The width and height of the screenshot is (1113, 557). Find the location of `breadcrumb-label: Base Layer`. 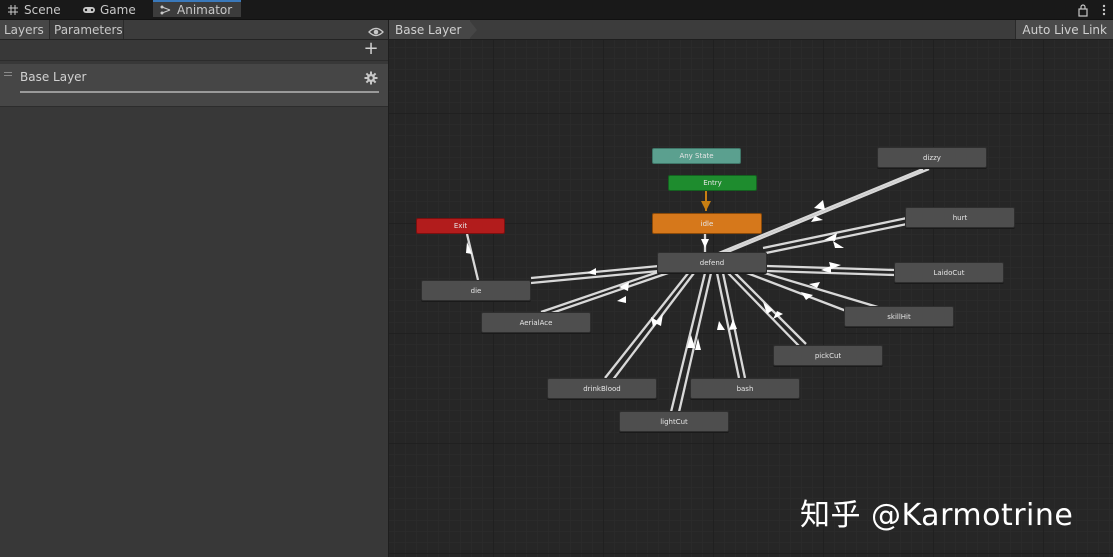

breadcrumb-label: Base Layer is located at coordinates (428, 29).